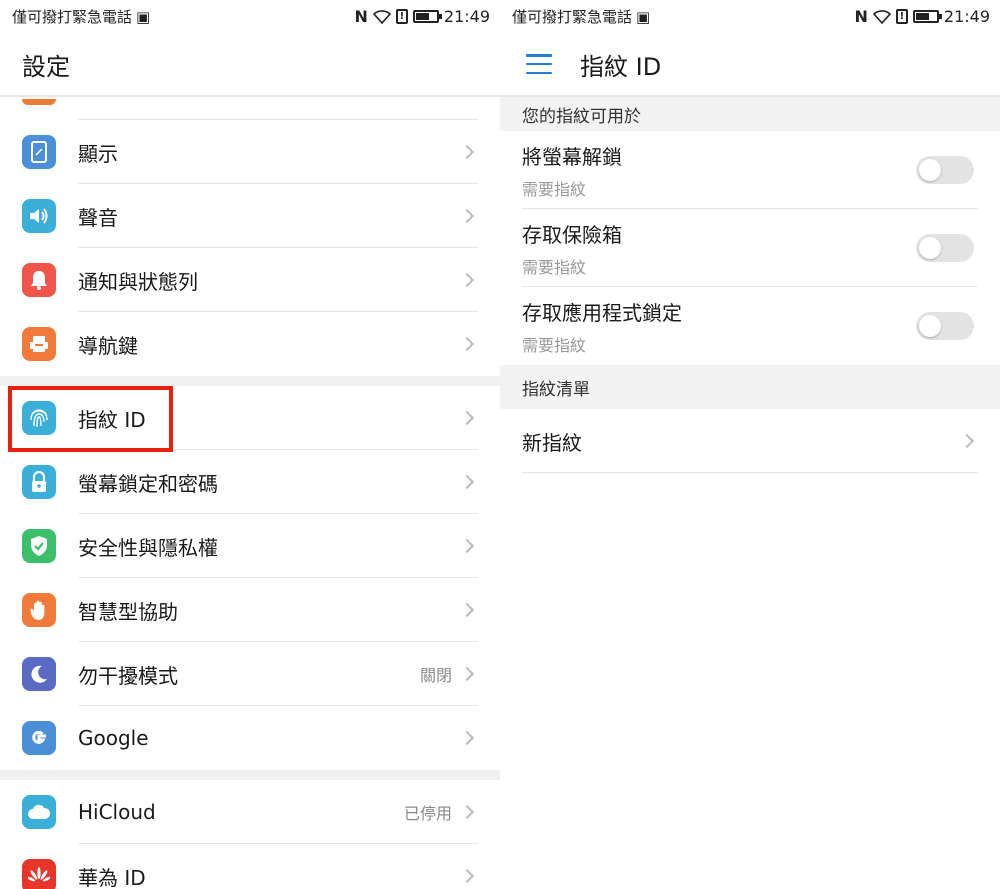  What do you see at coordinates (945, 248) in the screenshot?
I see `access-safe-toggle` at bounding box center [945, 248].